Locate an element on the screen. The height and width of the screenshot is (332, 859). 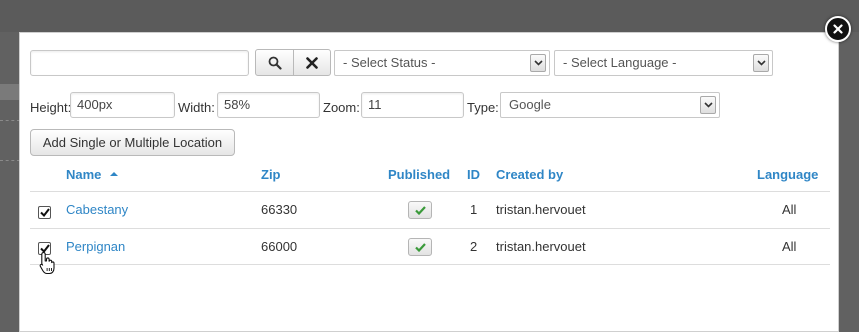
background-toolbar-edge is located at coordinates (10, 92).